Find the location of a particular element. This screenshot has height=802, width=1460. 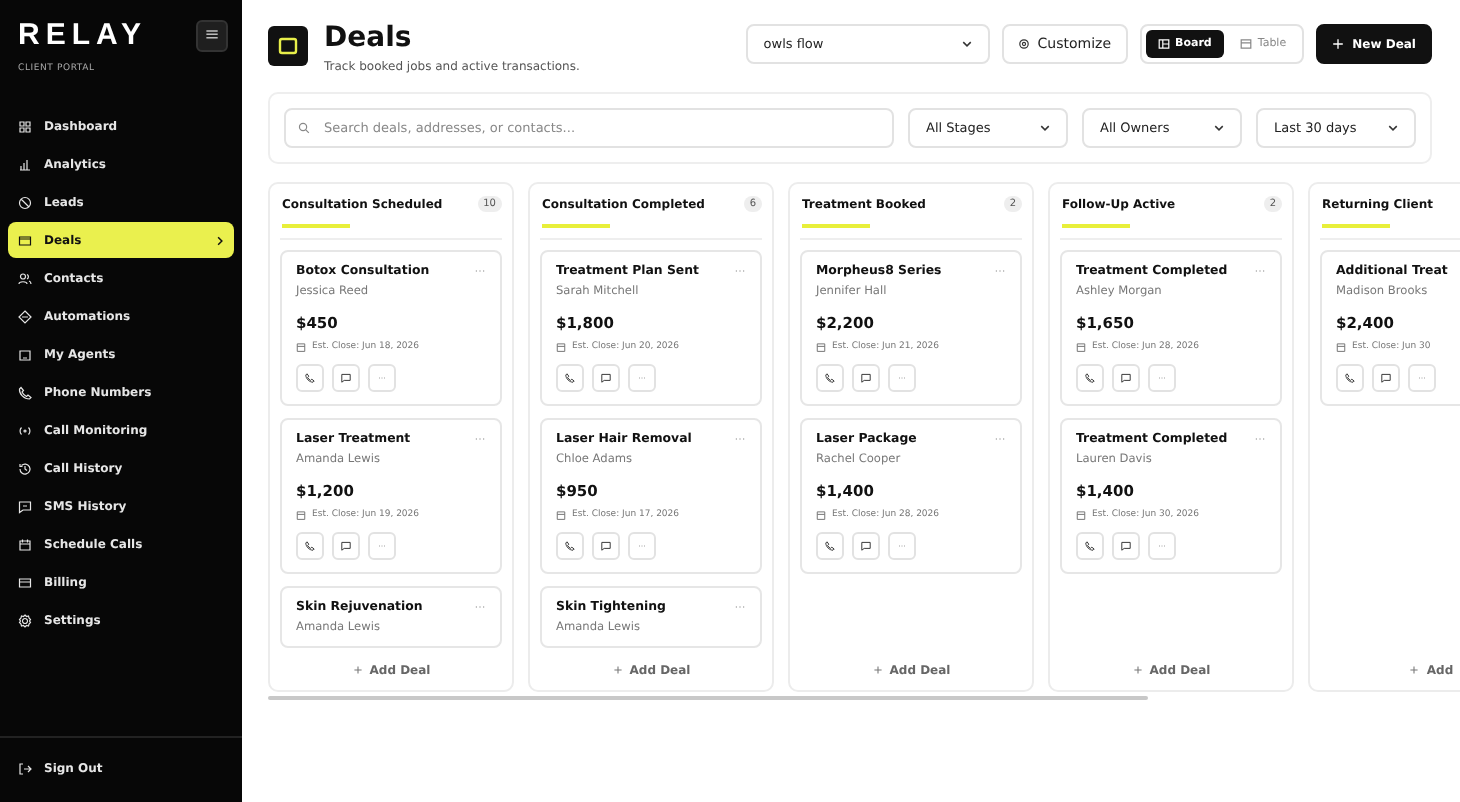

table-icon is located at coordinates (1245, 44).